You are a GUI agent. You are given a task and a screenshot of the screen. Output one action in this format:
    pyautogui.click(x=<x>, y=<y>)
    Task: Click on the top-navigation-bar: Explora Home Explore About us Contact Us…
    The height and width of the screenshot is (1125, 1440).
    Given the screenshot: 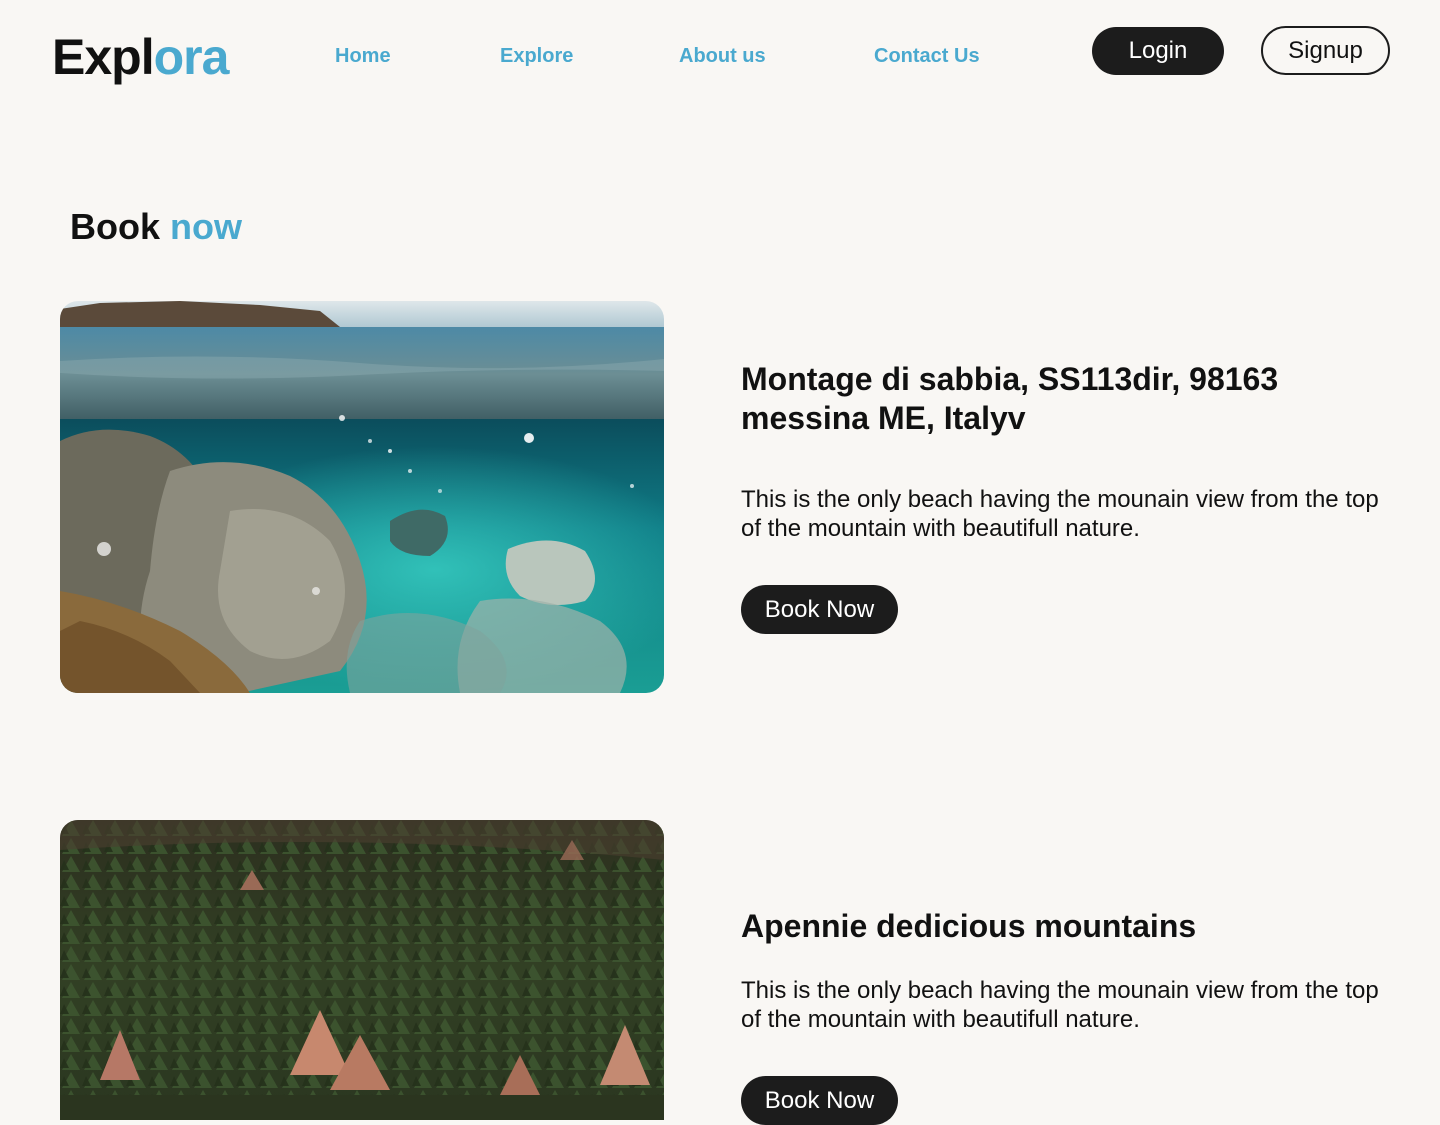 What is the action you would take?
    pyautogui.click(x=720, y=56)
    